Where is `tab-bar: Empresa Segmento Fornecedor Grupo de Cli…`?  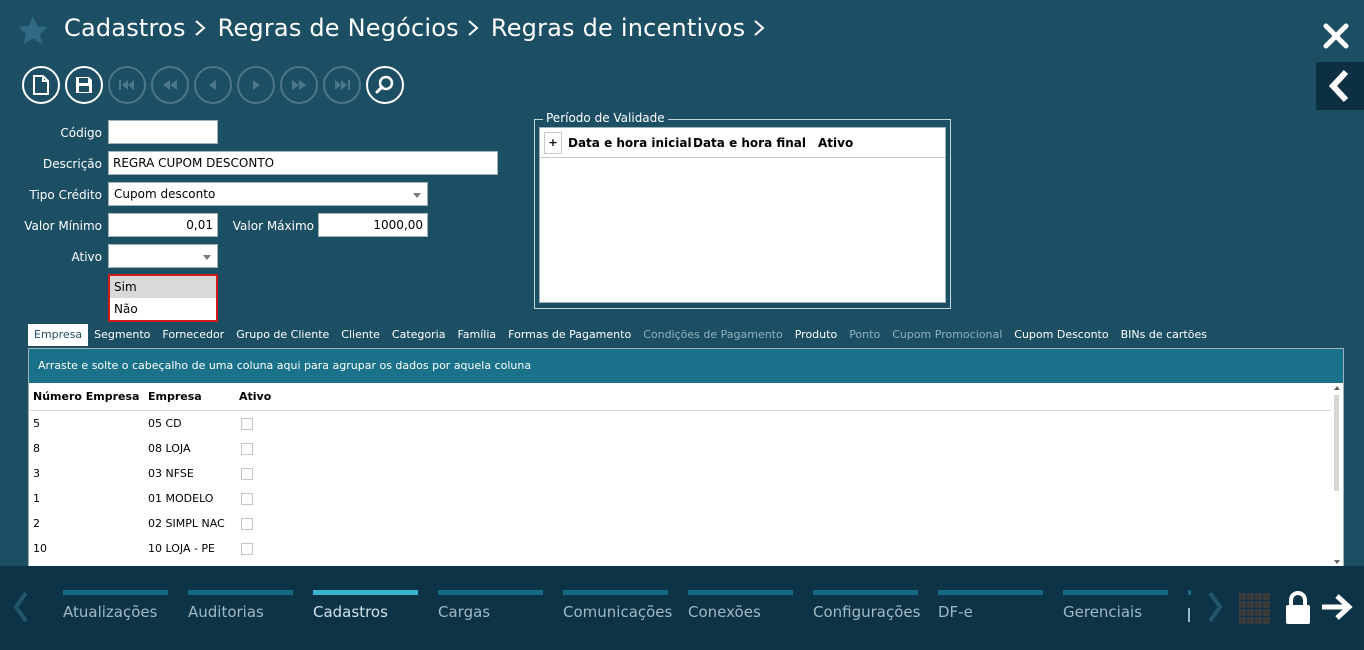 tab-bar: Empresa Segmento Fornecedor Grupo de Cli… is located at coordinates (620, 335).